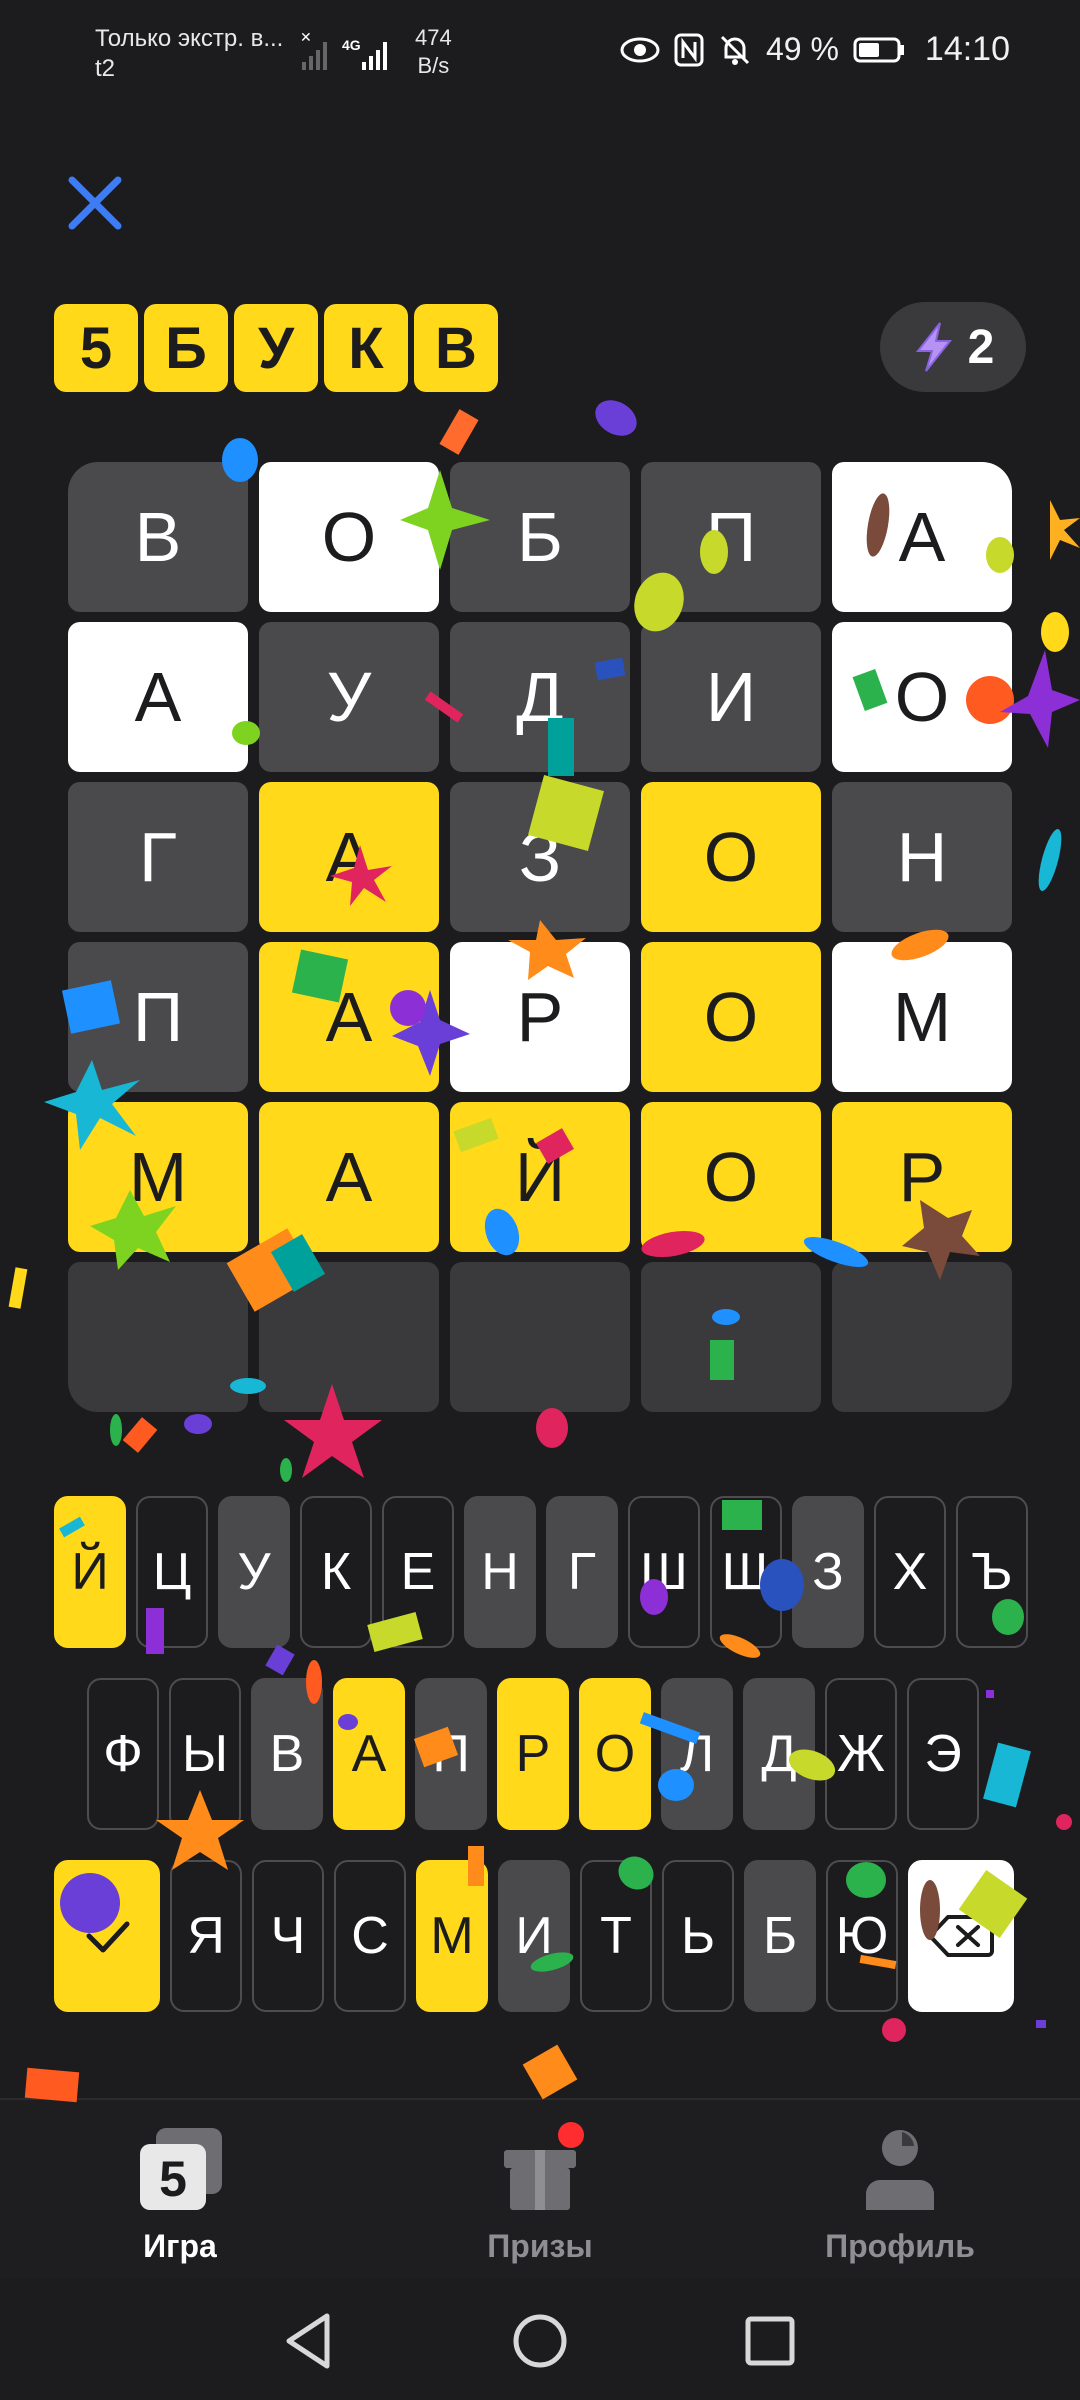 This screenshot has width=1080, height=2400. What do you see at coordinates (770, 2341) in the screenshot?
I see `system-recents-button` at bounding box center [770, 2341].